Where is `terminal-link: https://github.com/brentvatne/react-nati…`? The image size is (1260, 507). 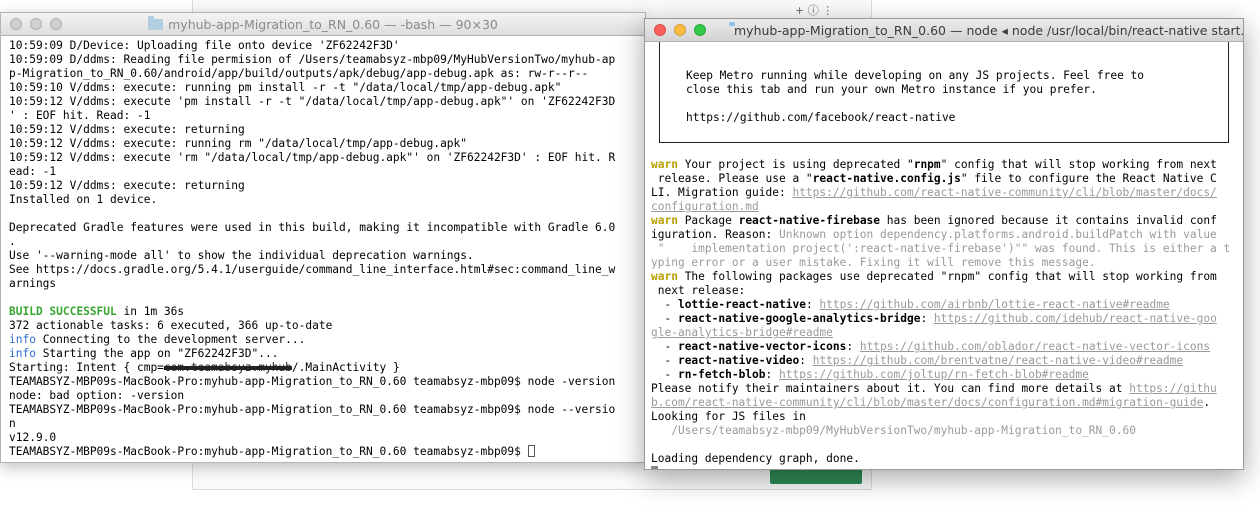 terminal-link: https://github.com/brentvatne/react-nati… is located at coordinates (998, 360).